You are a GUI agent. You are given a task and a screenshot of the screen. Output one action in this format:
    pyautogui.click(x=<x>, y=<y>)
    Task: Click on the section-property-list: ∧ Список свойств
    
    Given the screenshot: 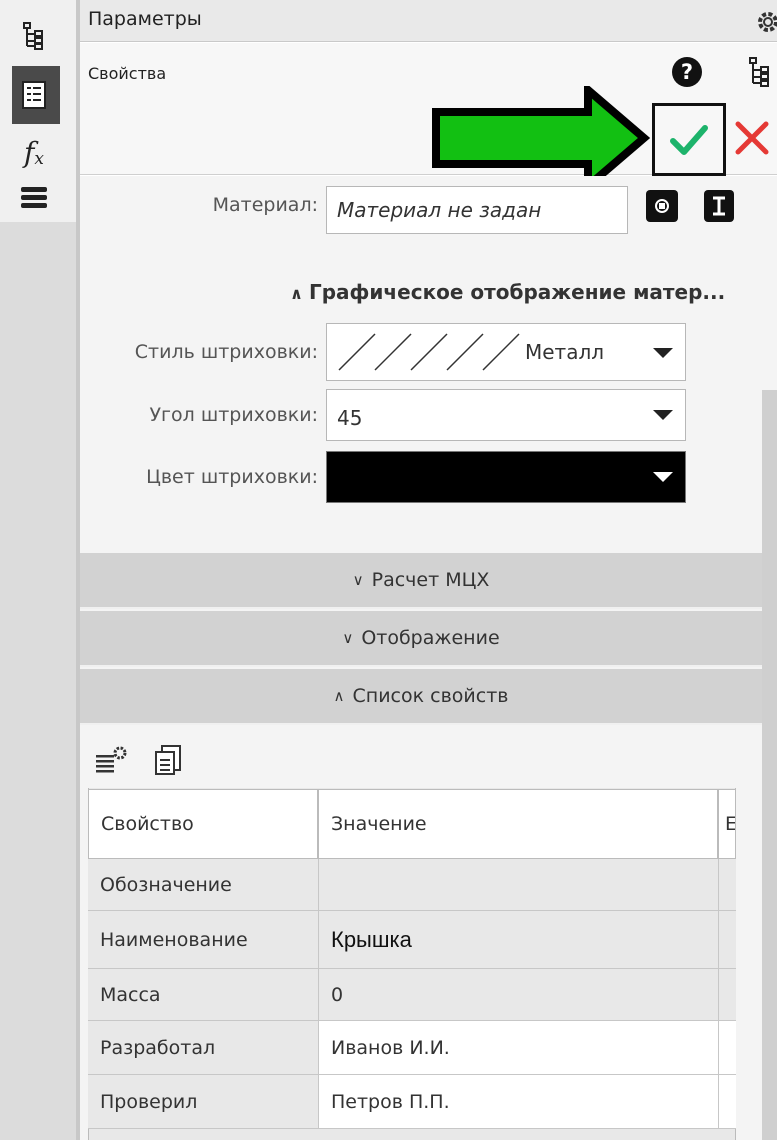 What is the action you would take?
    pyautogui.click(x=421, y=697)
    